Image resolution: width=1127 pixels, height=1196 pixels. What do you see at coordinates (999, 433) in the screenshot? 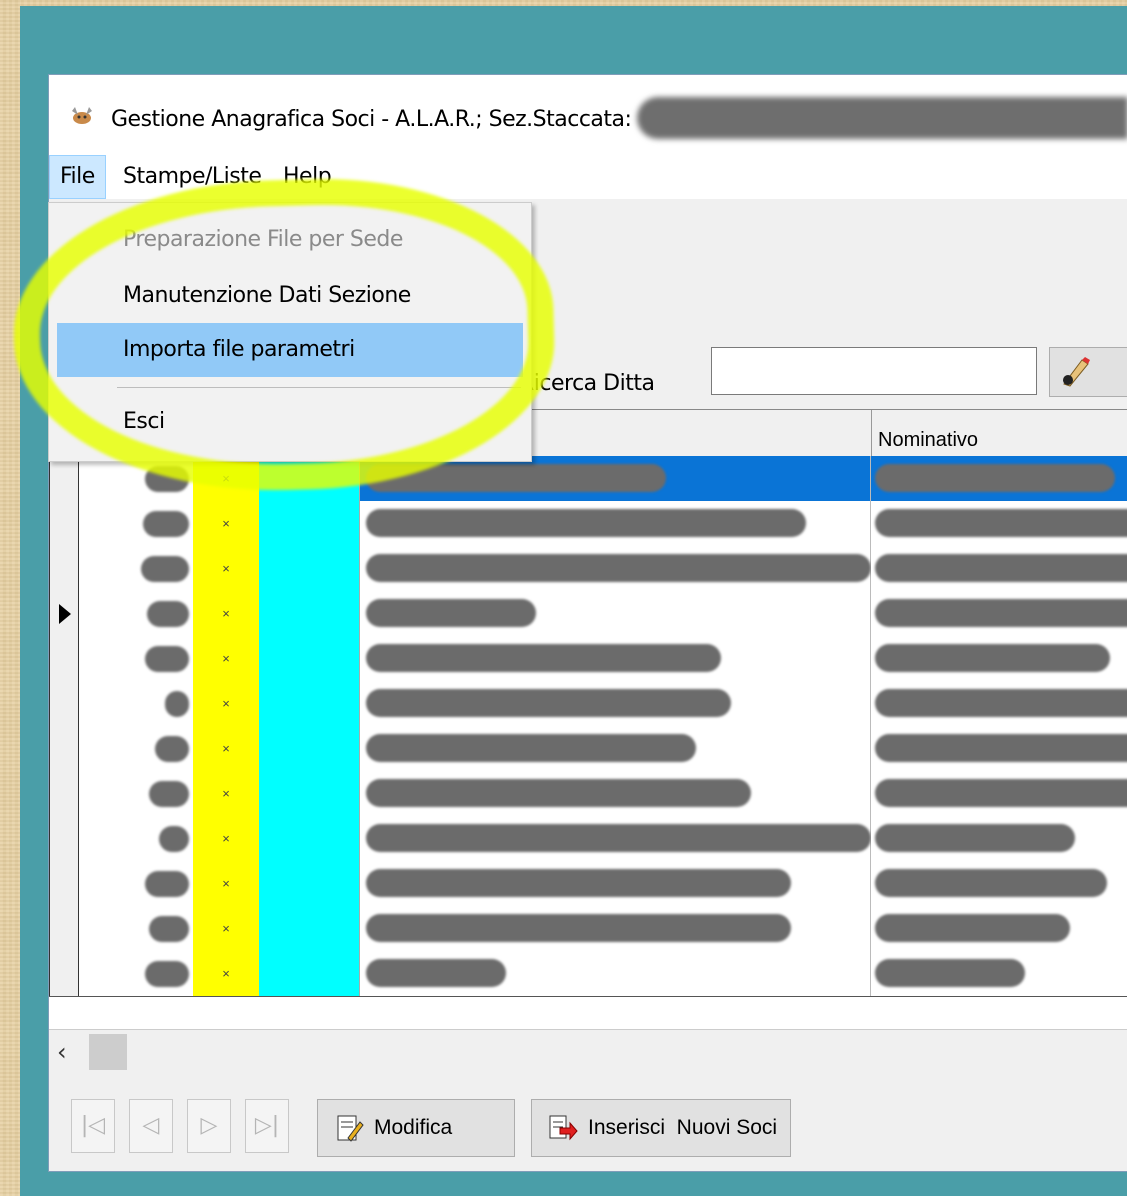
I see `column-header-nominativo: Nominativo` at bounding box center [999, 433].